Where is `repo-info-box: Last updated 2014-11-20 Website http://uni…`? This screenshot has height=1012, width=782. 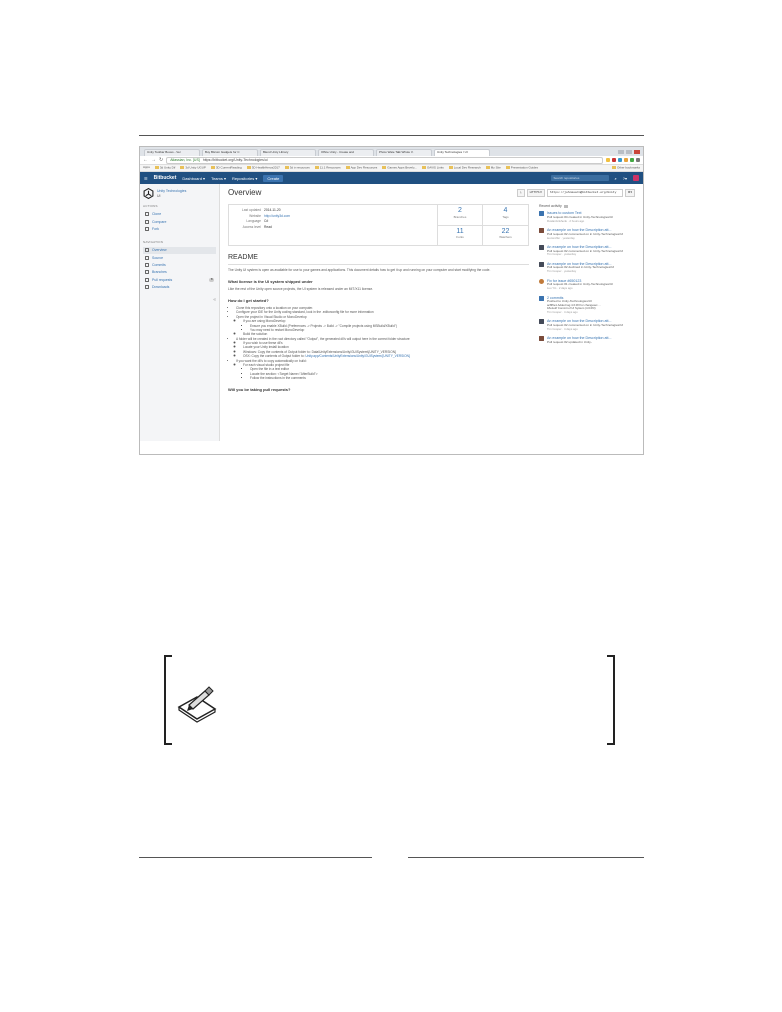 repo-info-box: Last updated 2014-11-20 Website http://uni… is located at coordinates (378, 225).